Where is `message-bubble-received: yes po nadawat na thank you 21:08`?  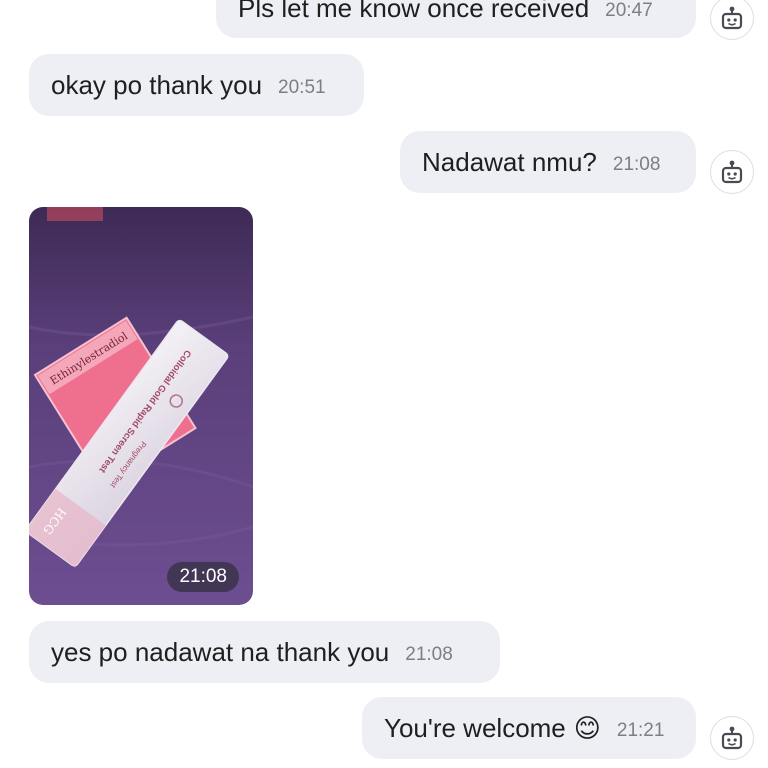
message-bubble-received: yes po nadawat na thank you 21:08 is located at coordinates (264, 652).